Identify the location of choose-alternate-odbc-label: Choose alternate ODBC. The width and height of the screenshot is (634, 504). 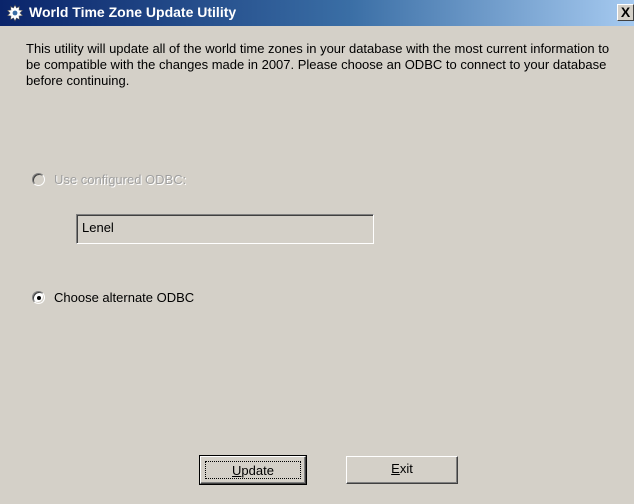
(124, 297).